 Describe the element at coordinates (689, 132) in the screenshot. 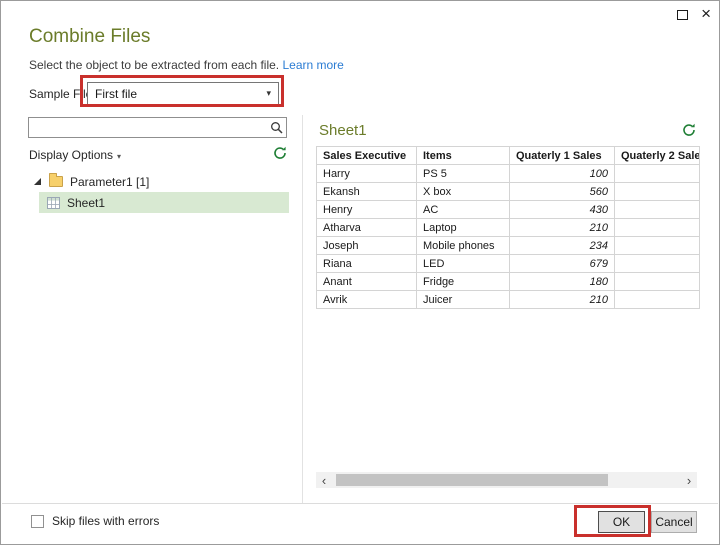

I see `refresh-preview-icon` at that location.